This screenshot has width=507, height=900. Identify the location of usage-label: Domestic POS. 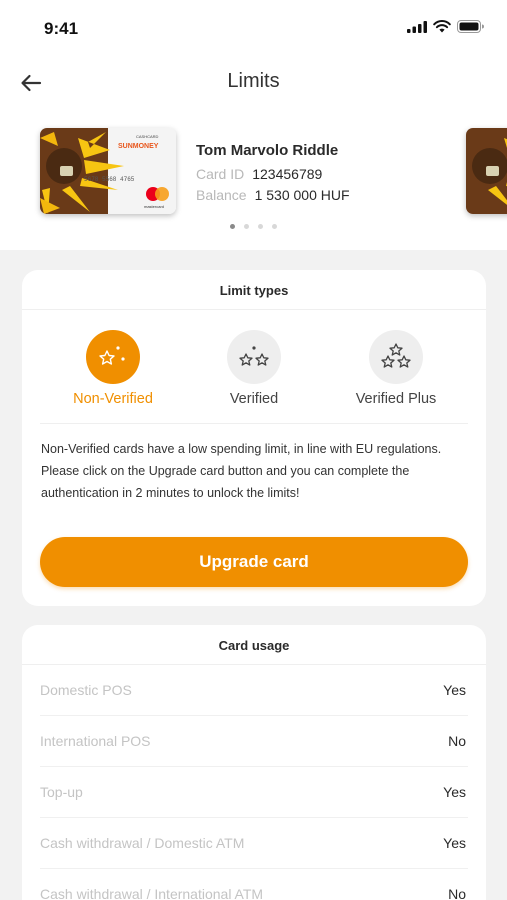
(86, 690).